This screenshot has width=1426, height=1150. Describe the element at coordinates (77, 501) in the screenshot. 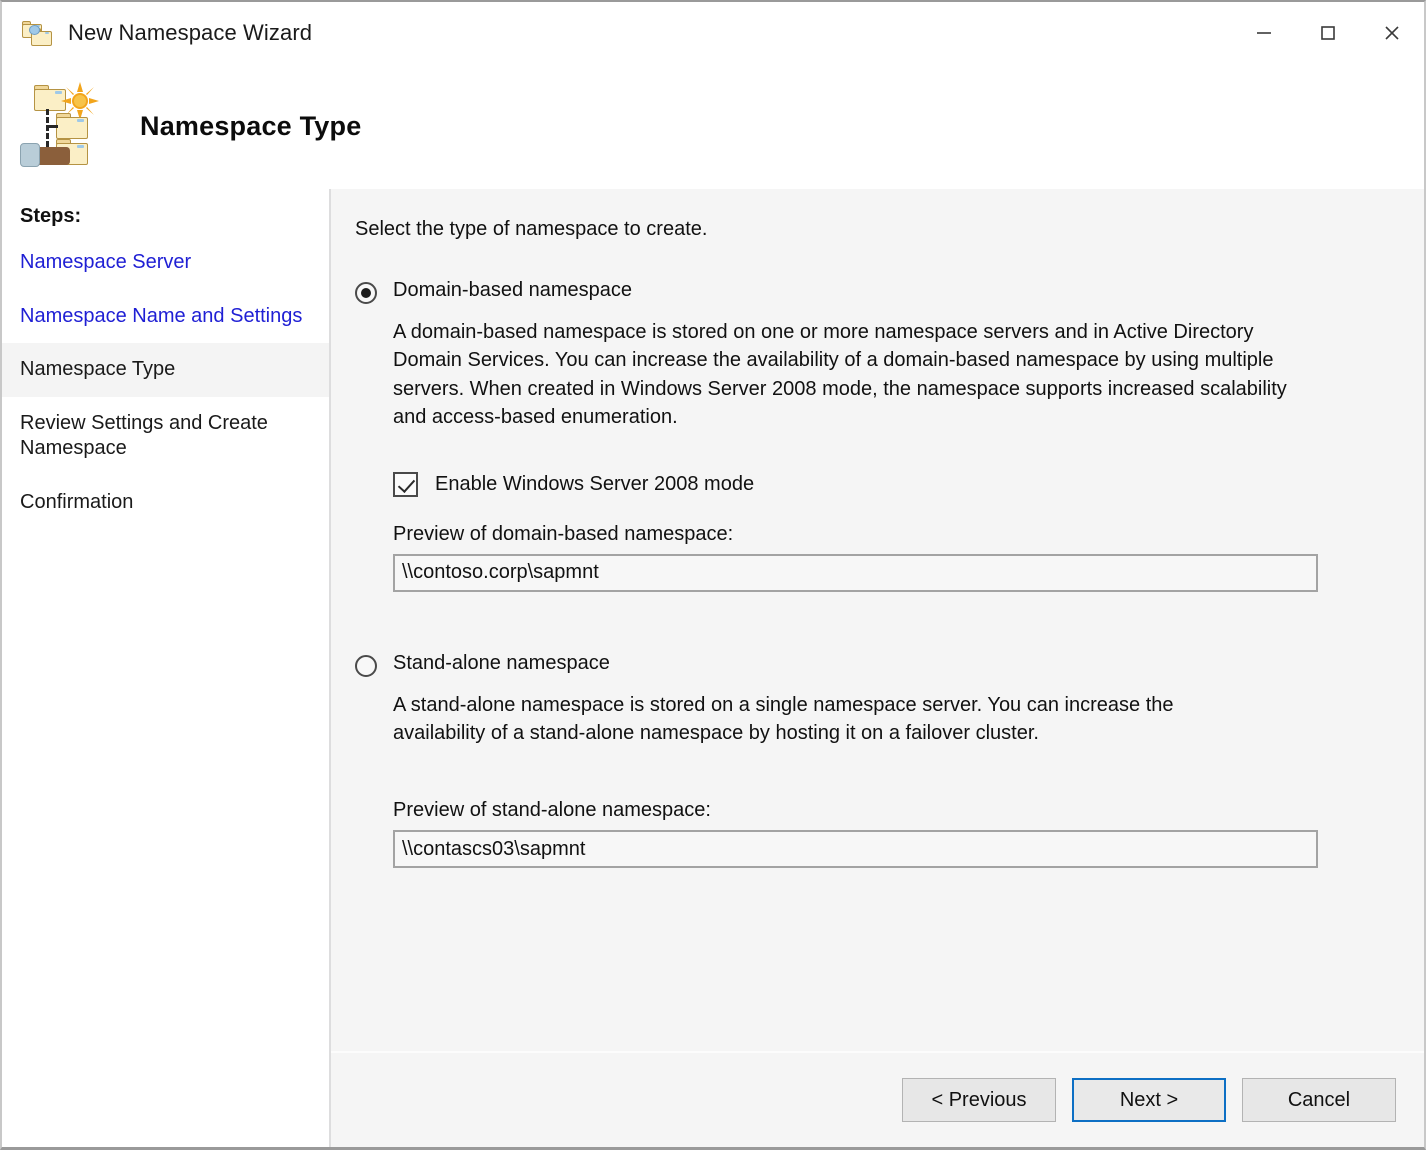

I see `sidebar-item-confirmation: Confirmation` at that location.